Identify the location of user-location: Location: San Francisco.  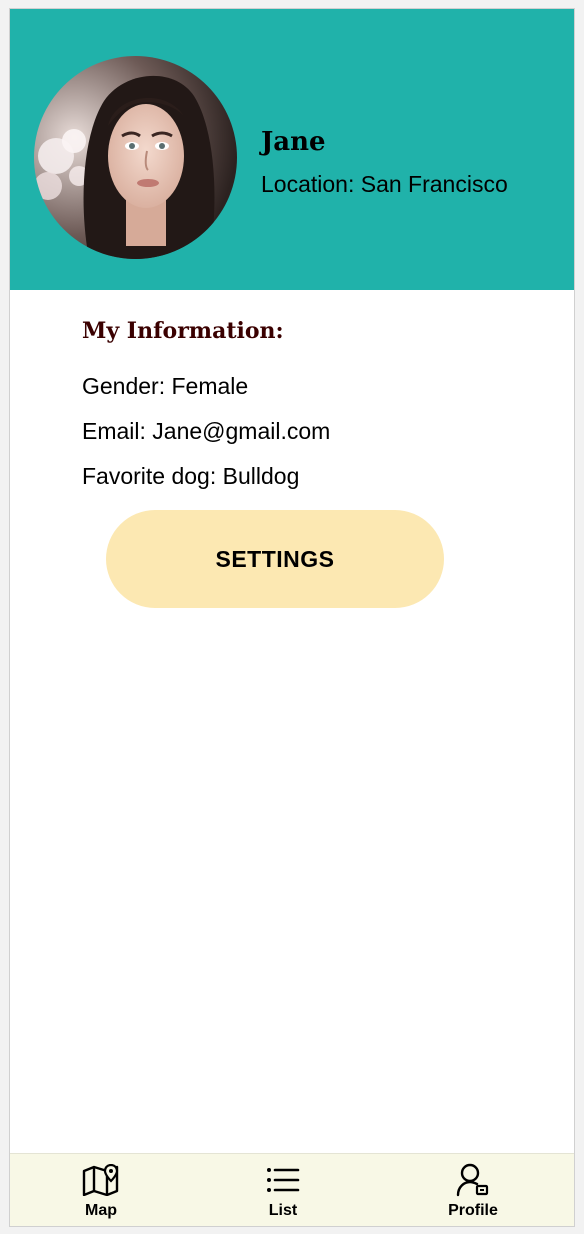
(384, 184).